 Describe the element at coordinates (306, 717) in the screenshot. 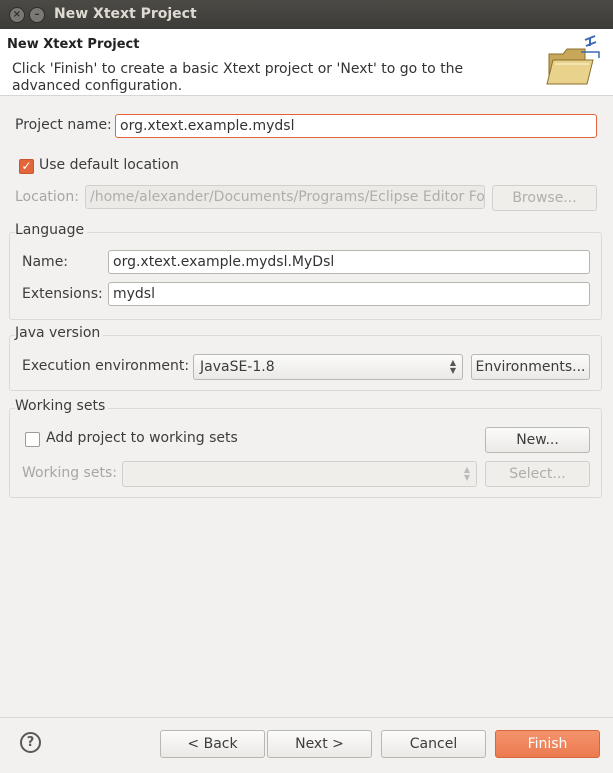

I see `footer-separator` at that location.